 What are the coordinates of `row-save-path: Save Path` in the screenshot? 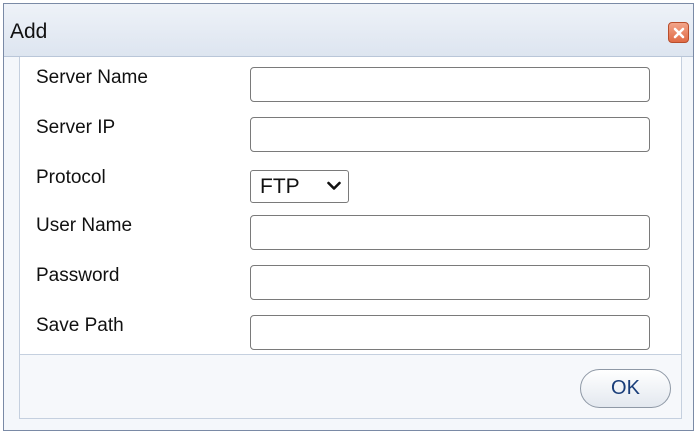 It's located at (350, 335).